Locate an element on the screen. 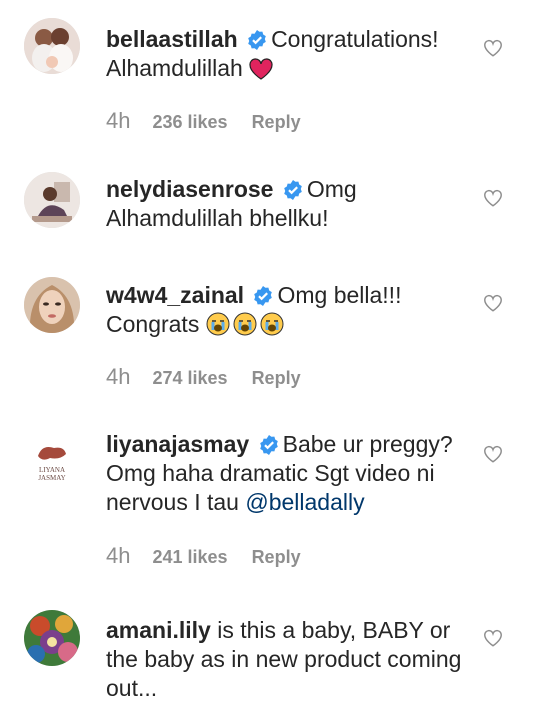  comment-meta: 4h 241 likes Reply is located at coordinates (203, 556).